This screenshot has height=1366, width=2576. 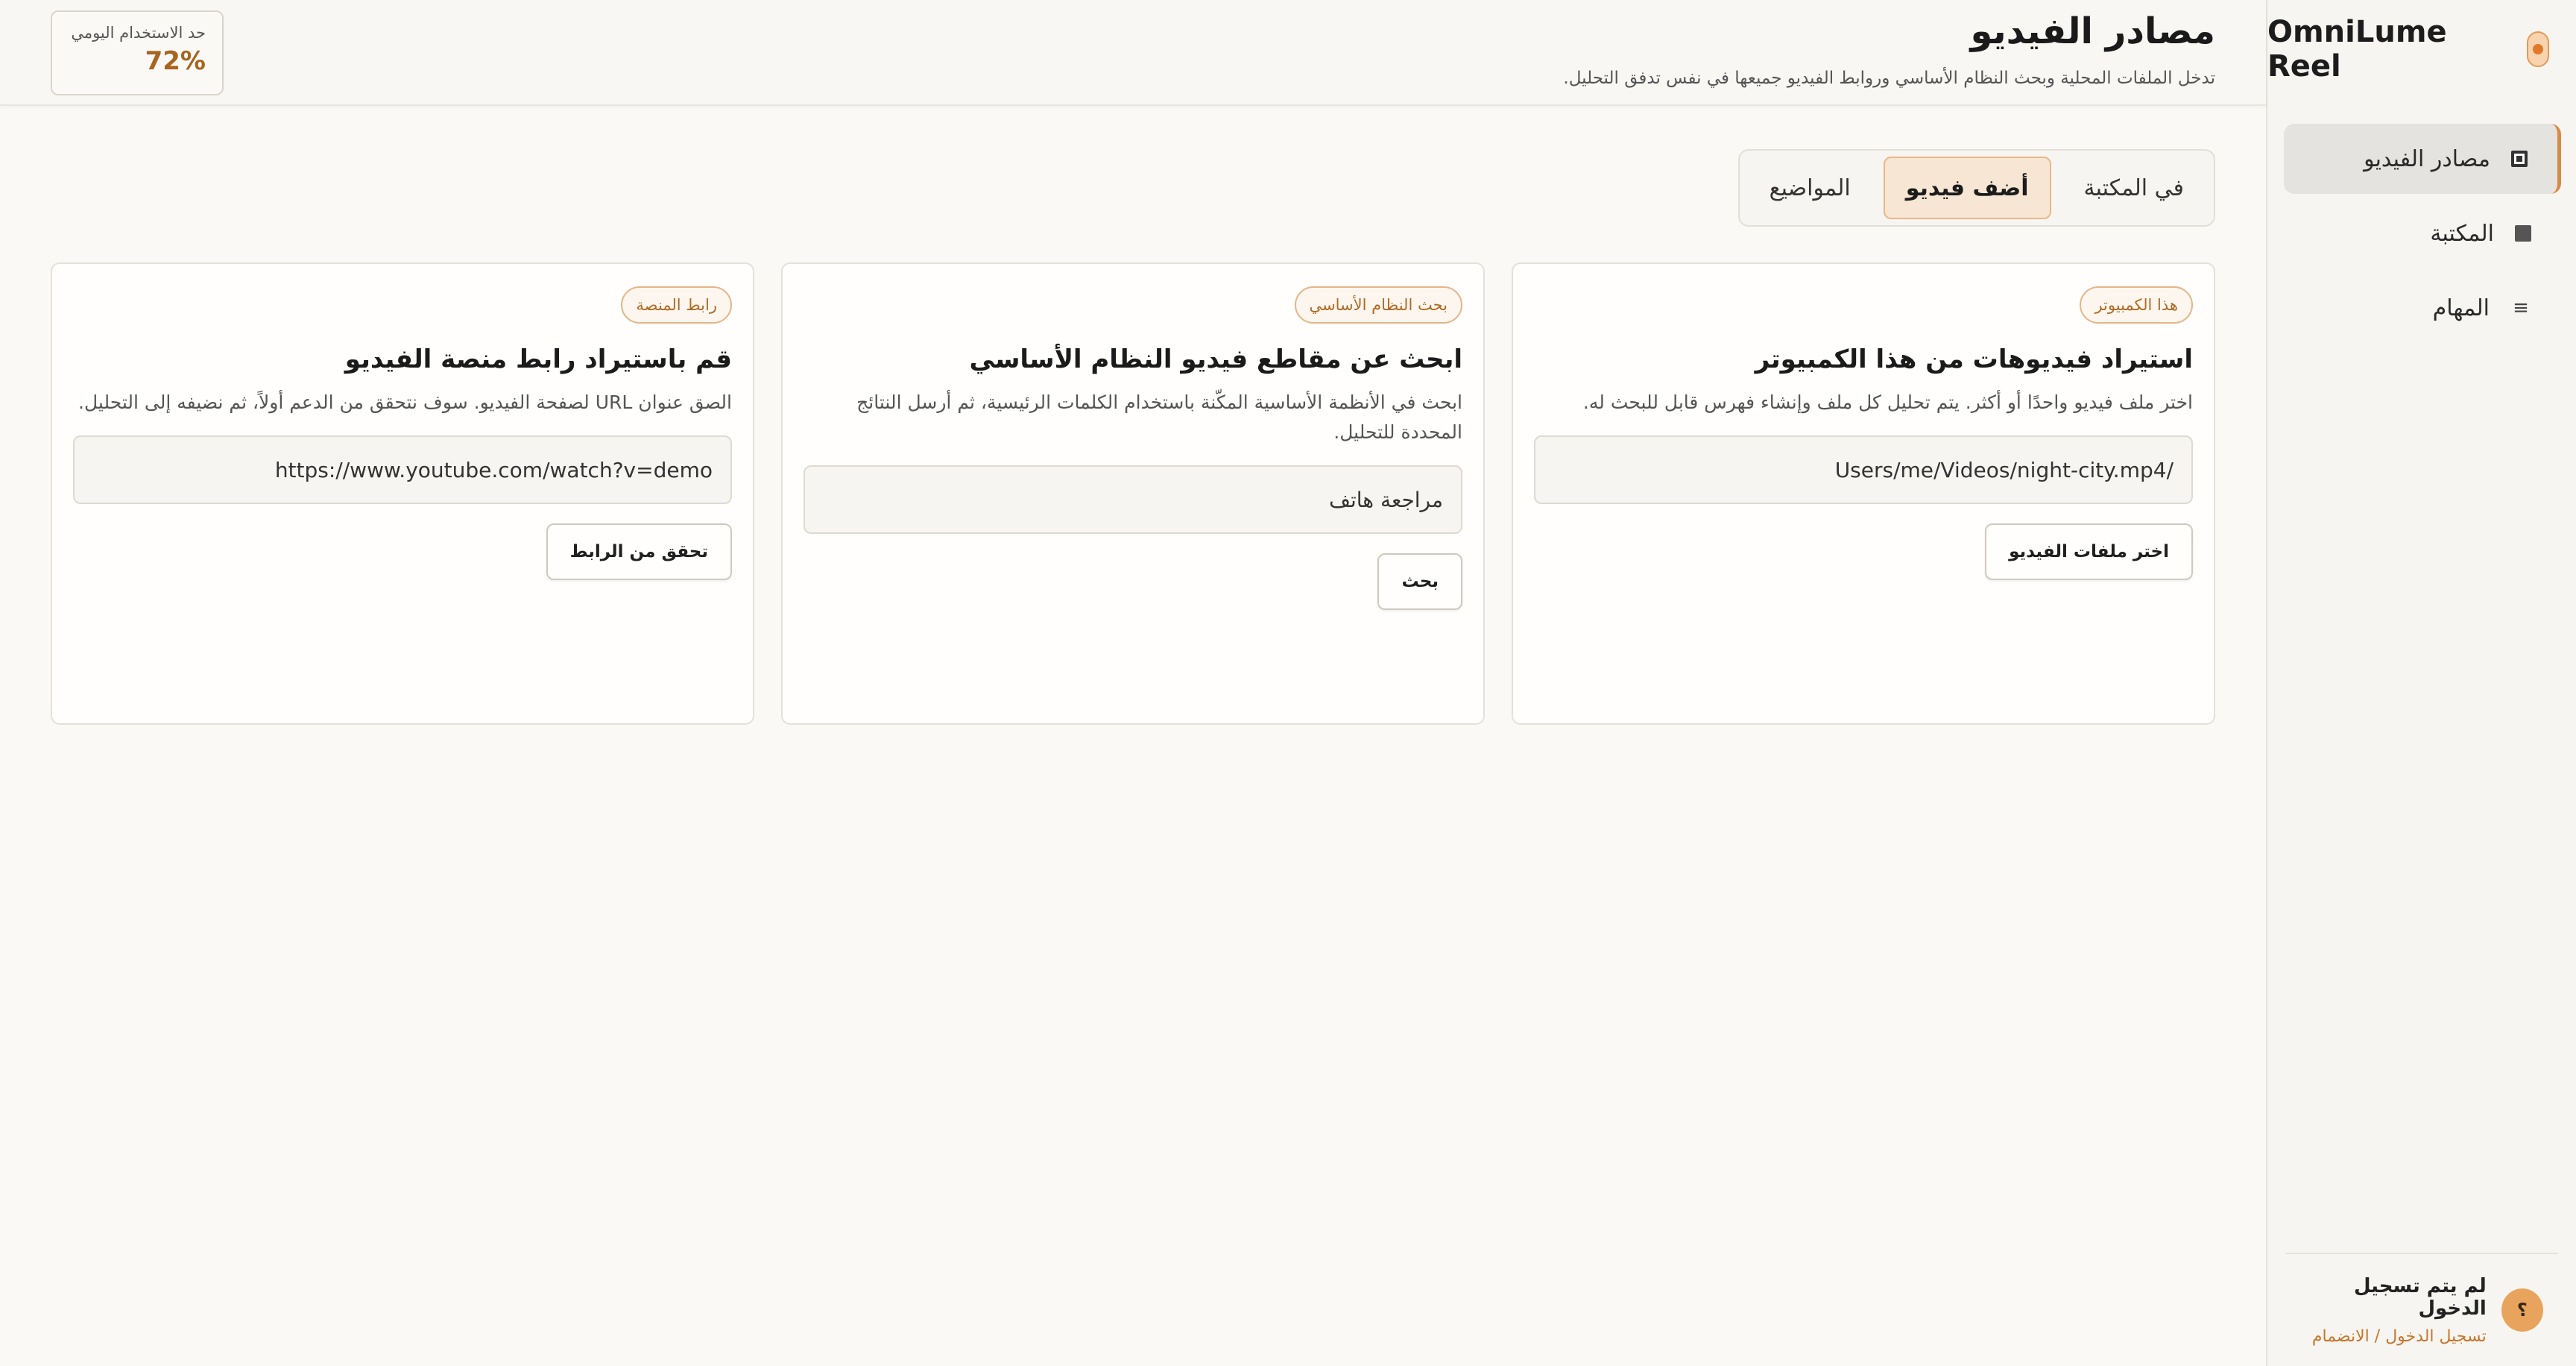 I want to click on sidebar-item-label: المكتبة, so click(x=2462, y=233).